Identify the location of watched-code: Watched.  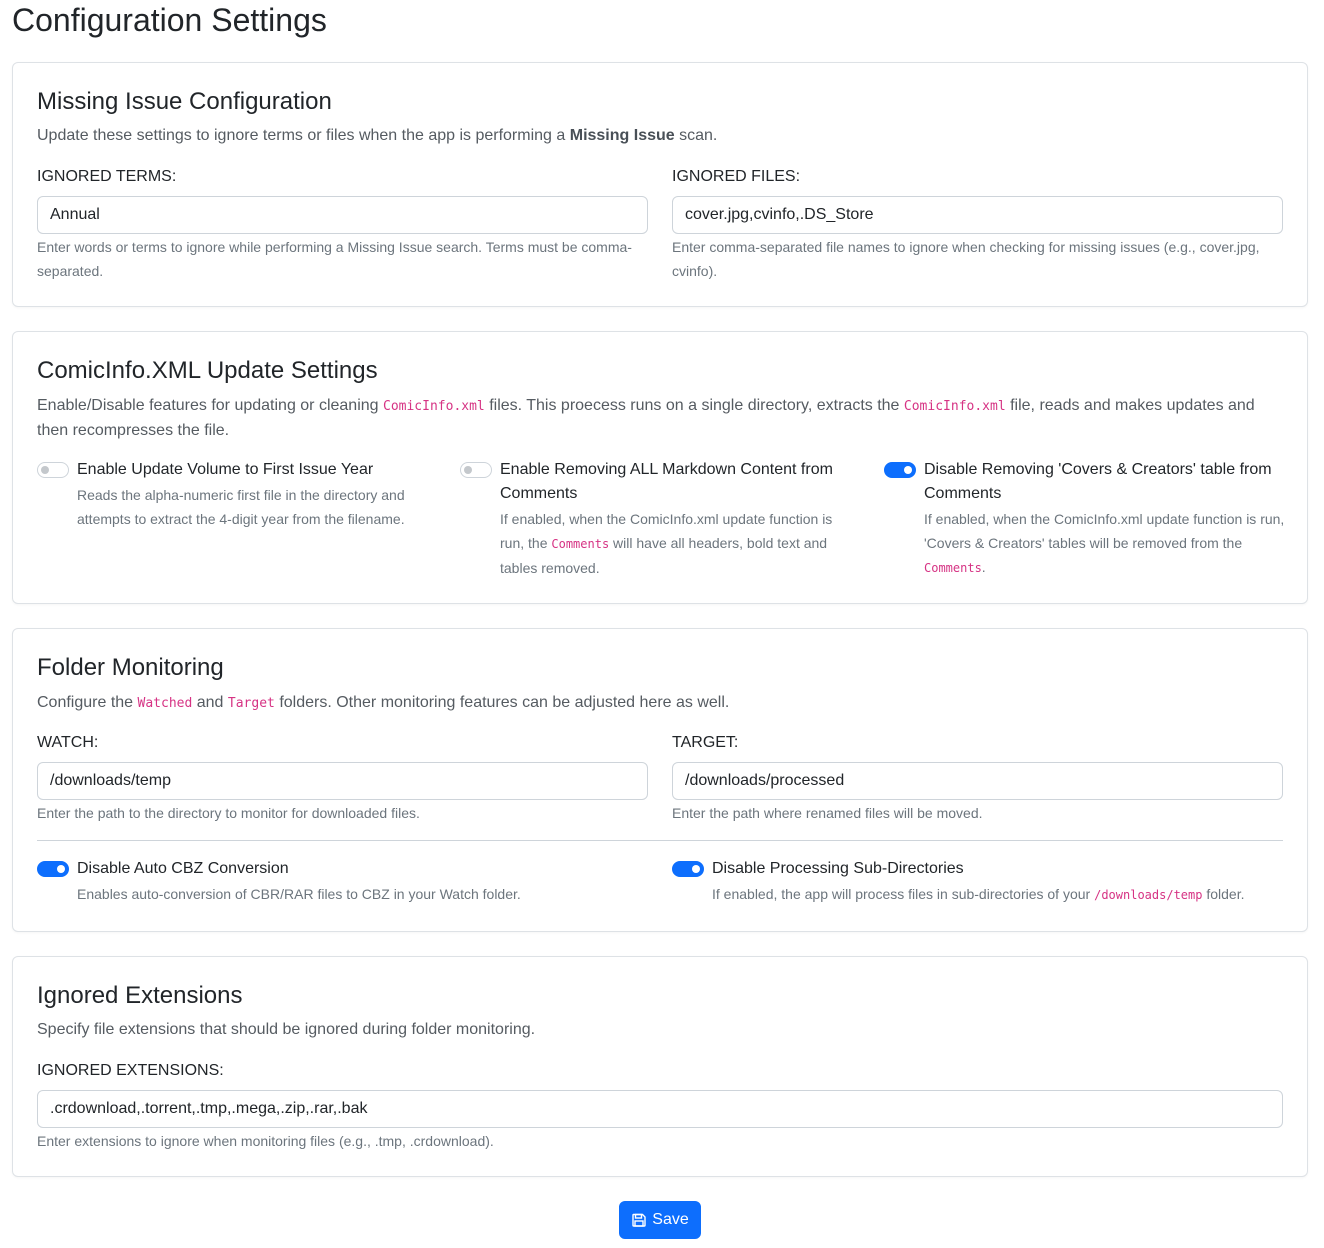
(165, 703).